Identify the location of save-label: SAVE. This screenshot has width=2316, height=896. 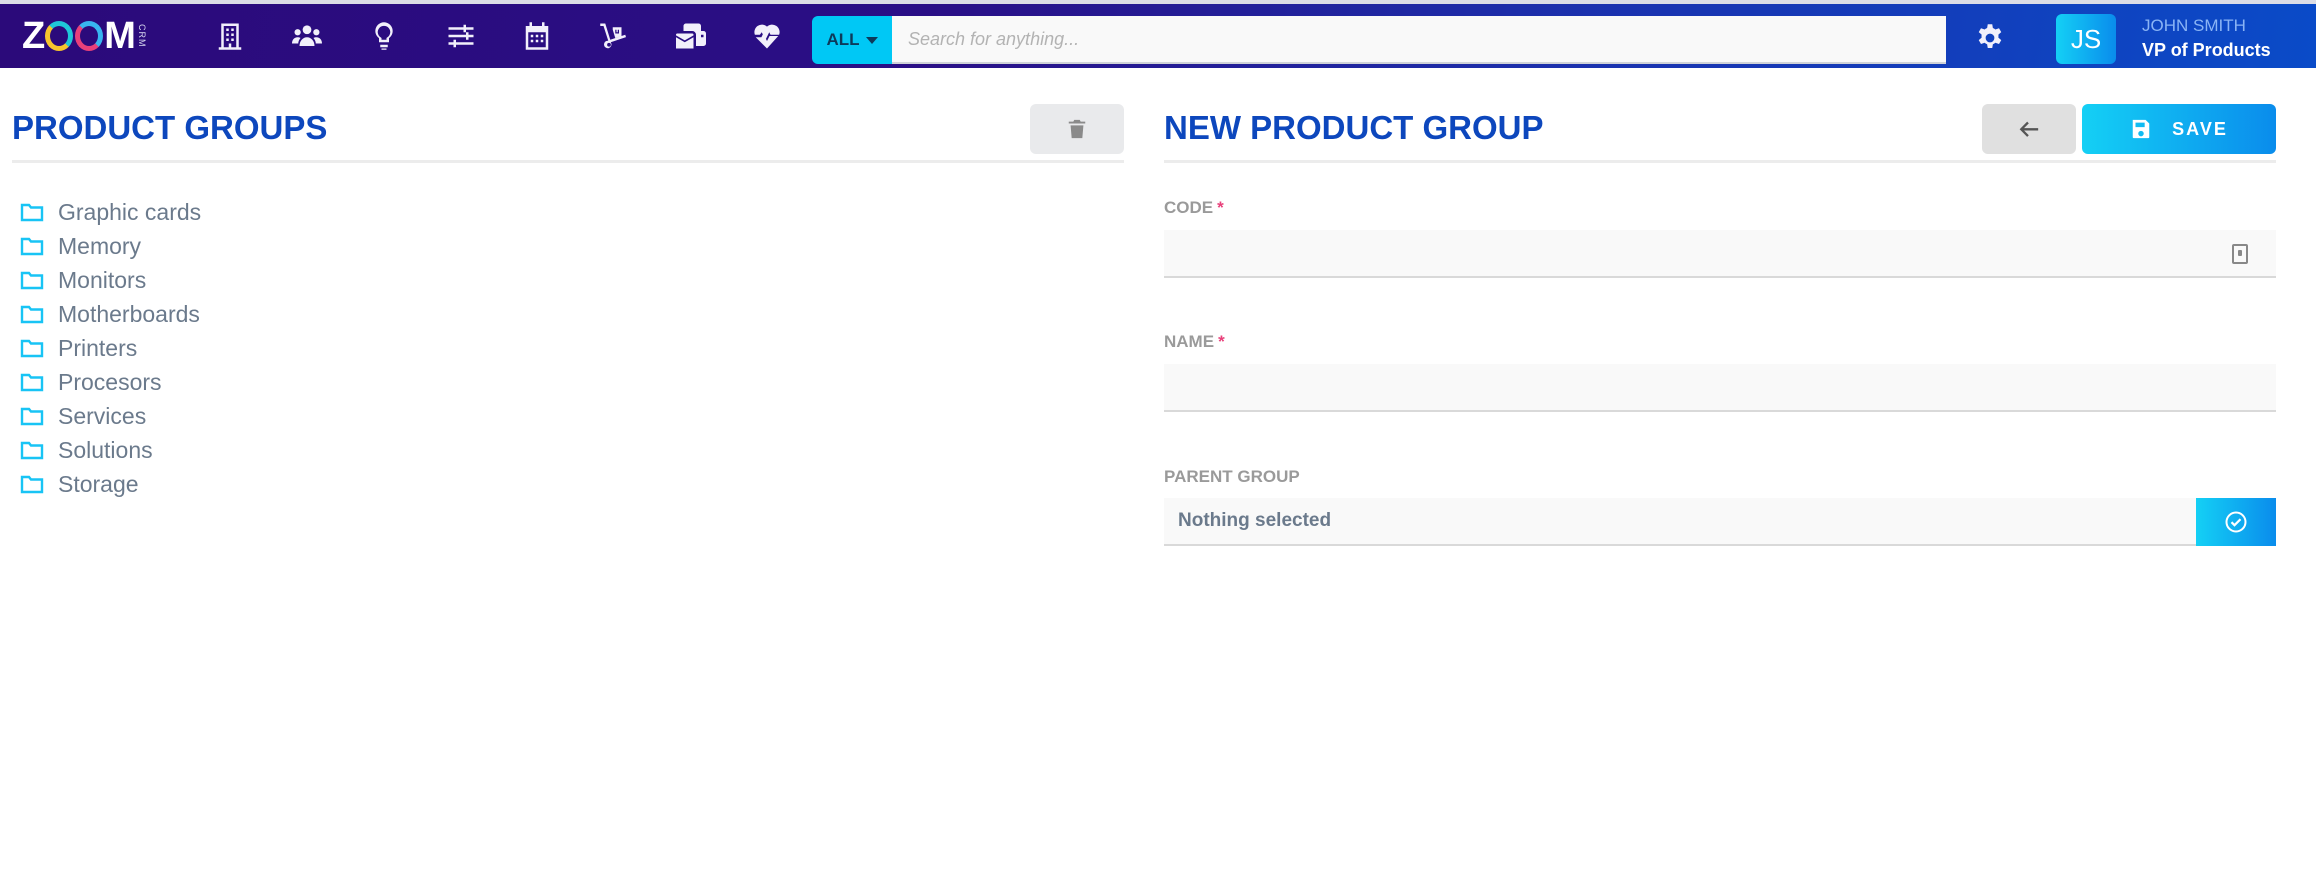
(2200, 128).